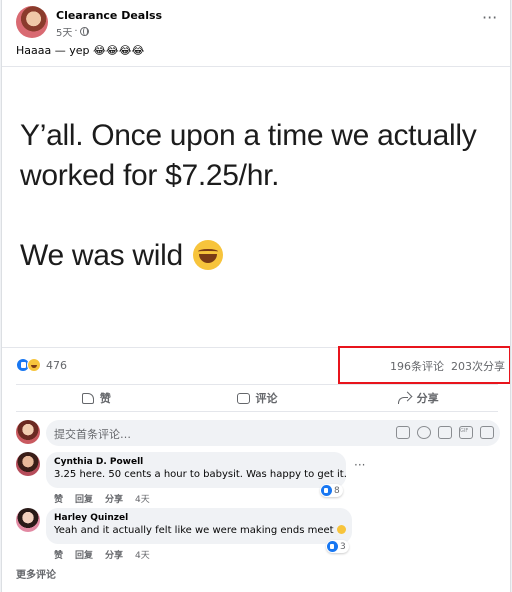 Image resolution: width=512 pixels, height=592 pixels. What do you see at coordinates (341, 529) in the screenshot?
I see `sweat-smile-emoji-icon` at bounding box center [341, 529].